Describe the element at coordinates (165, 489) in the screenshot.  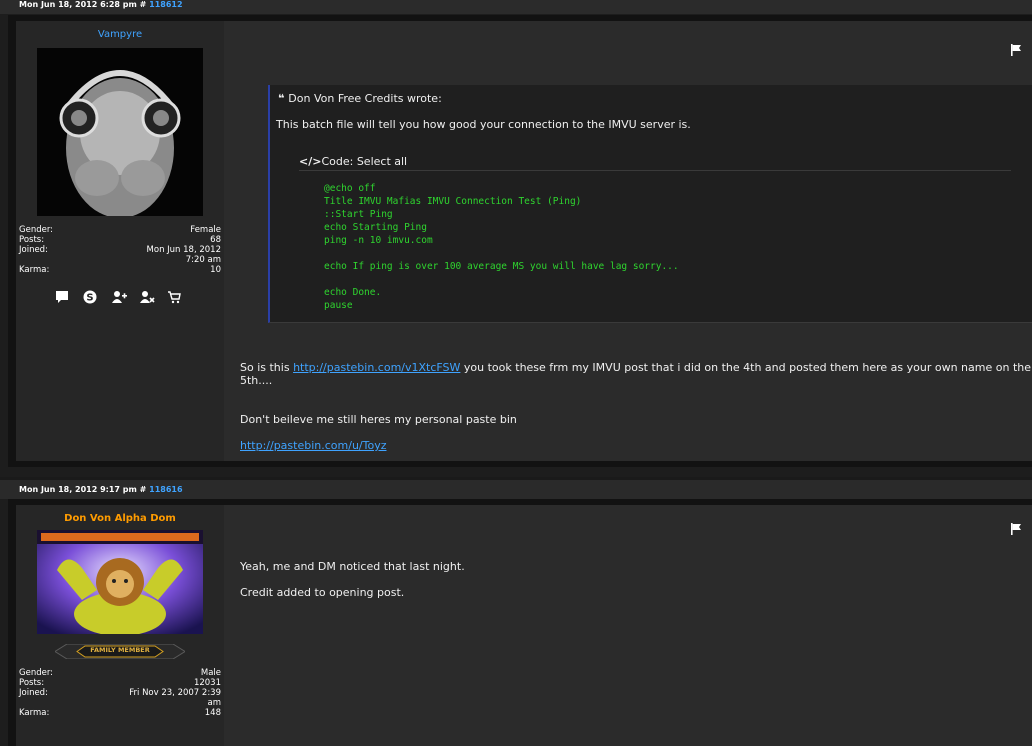
I see `post-number-link: 118616` at that location.